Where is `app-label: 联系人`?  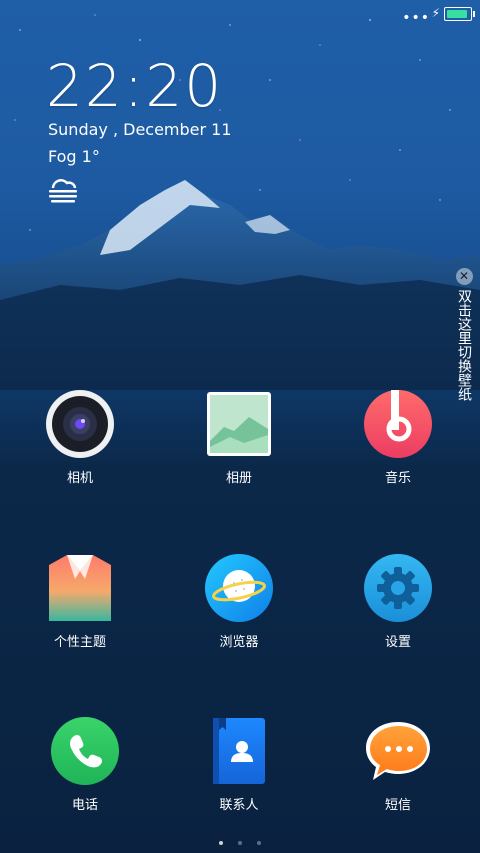 app-label: 联系人 is located at coordinates (239, 805).